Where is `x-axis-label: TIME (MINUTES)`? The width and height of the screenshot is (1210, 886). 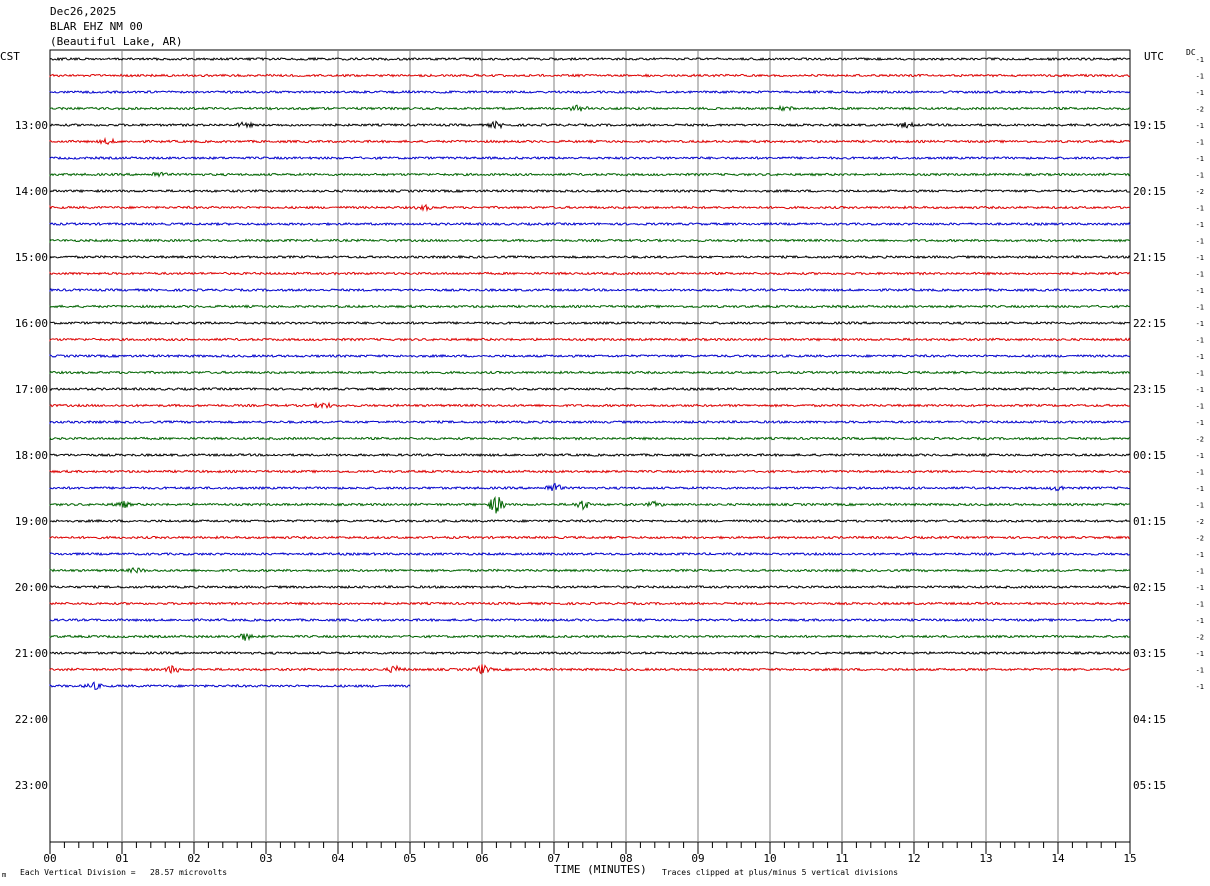
x-axis-label: TIME (MINUTES) is located at coordinates (600, 869).